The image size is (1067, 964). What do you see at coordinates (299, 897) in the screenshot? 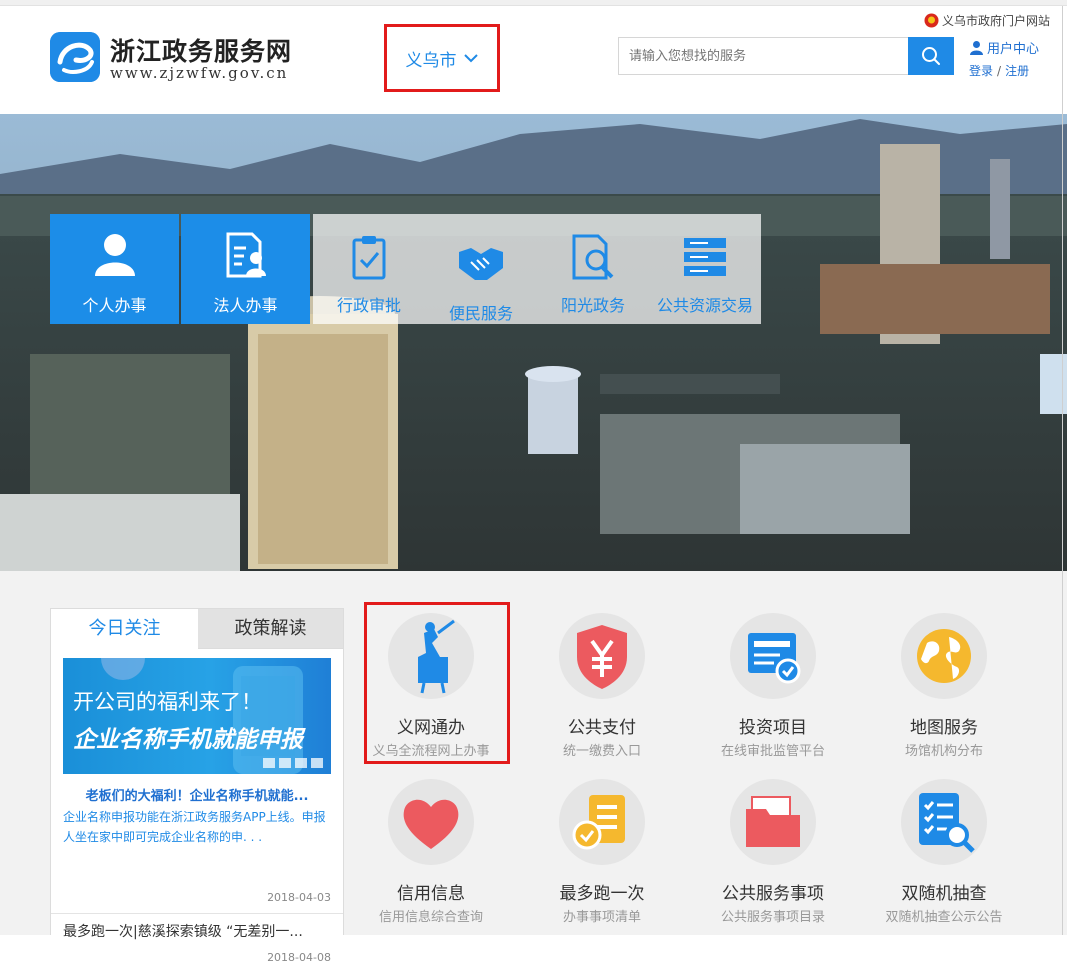
I see `news-item-date: 2018-04-03` at bounding box center [299, 897].